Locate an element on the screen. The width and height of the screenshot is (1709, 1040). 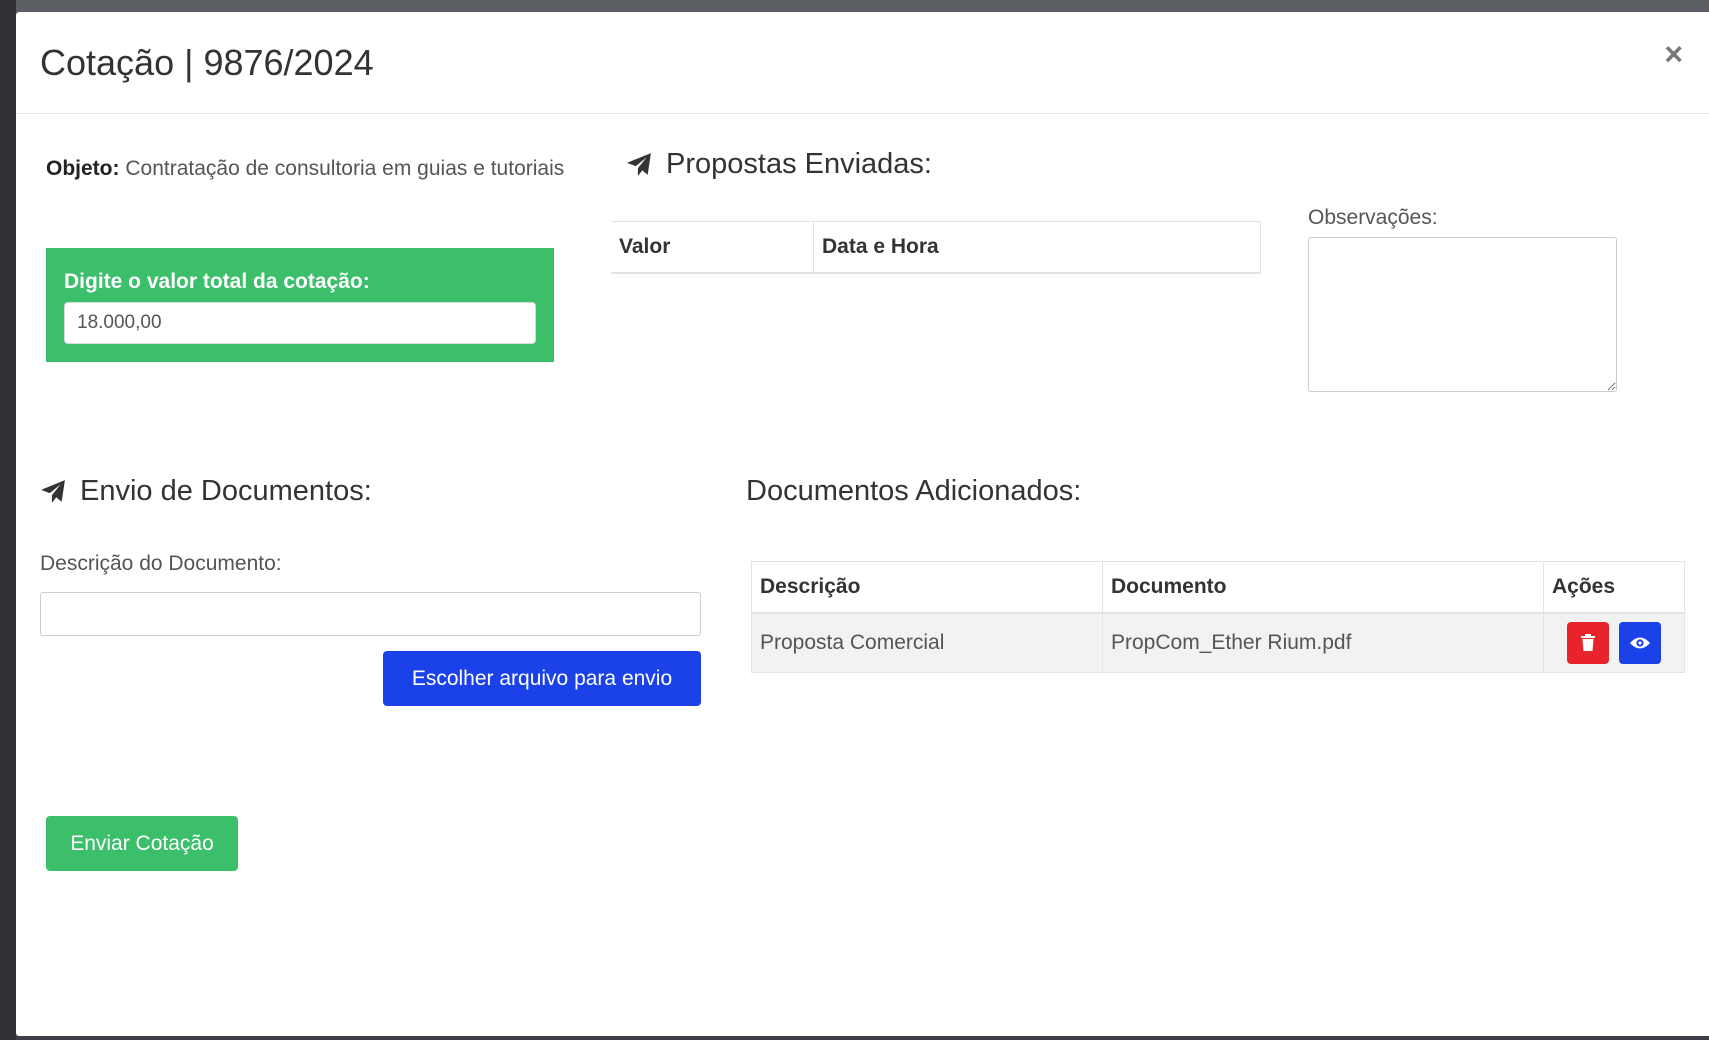
trash-icon is located at coordinates (1588, 642).